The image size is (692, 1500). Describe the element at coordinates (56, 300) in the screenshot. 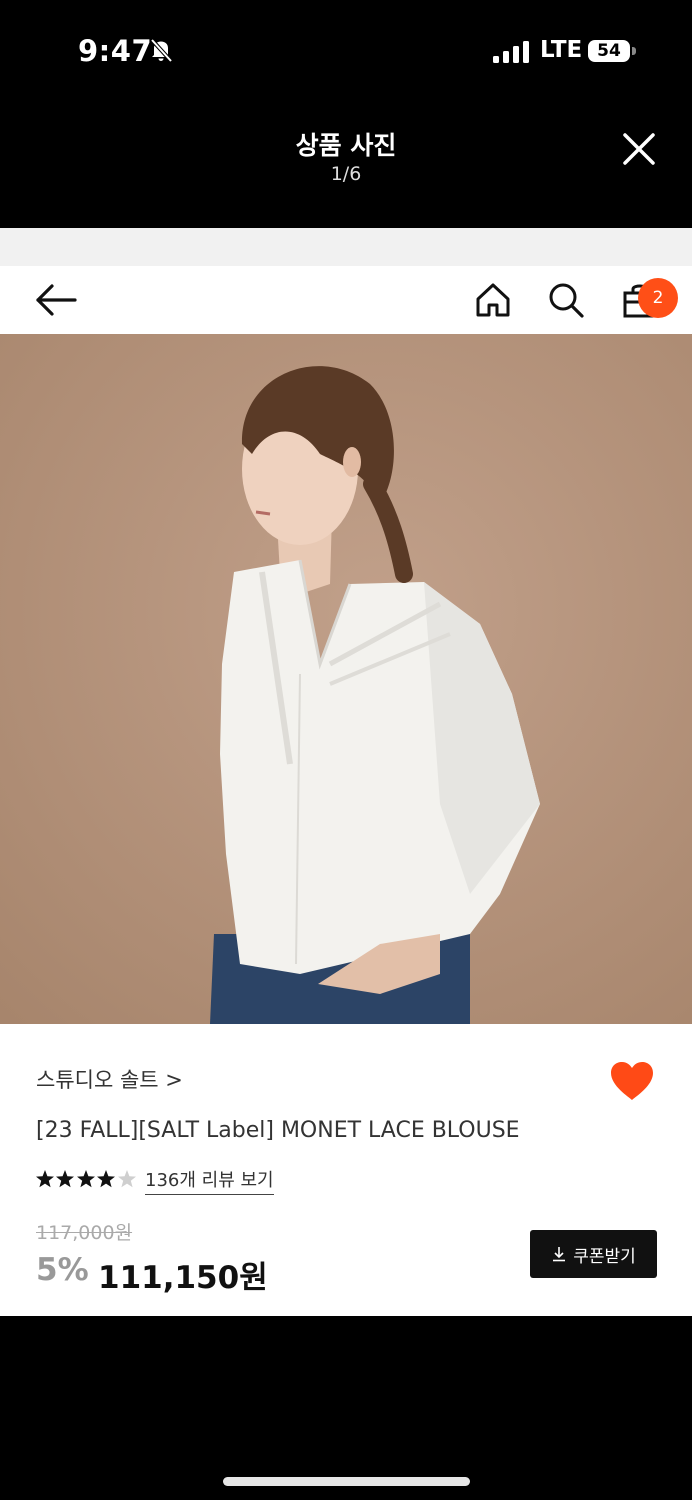

I see `arrow-left-icon` at that location.